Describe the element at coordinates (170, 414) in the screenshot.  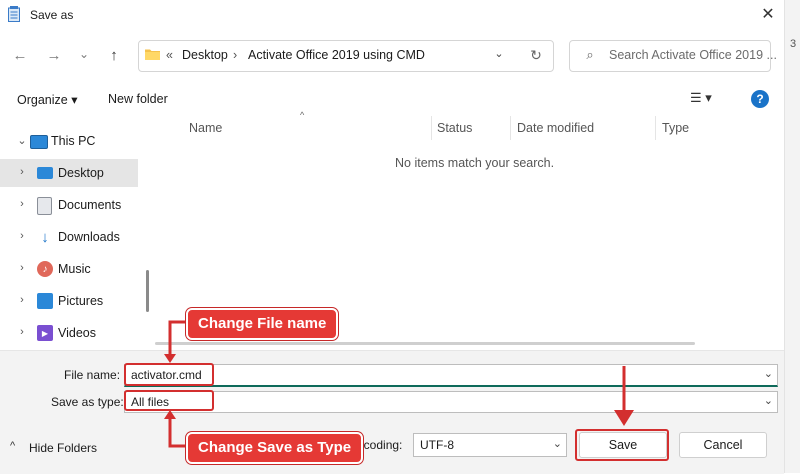
I see `save-type-arrowhead-icon` at that location.